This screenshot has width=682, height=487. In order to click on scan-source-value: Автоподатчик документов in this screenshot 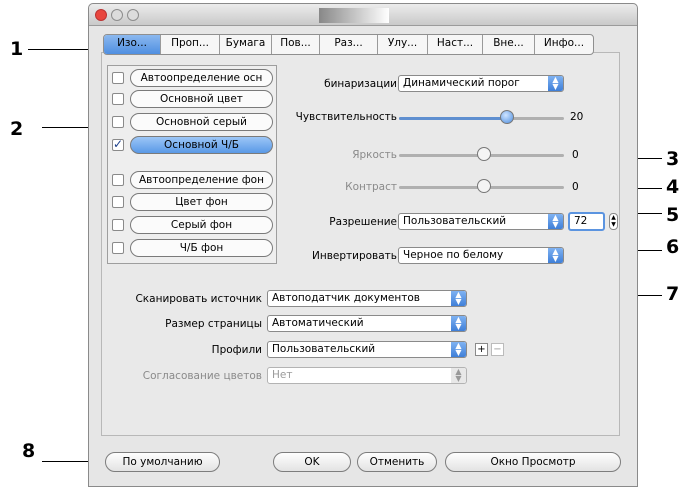, I will do `click(346, 298)`.